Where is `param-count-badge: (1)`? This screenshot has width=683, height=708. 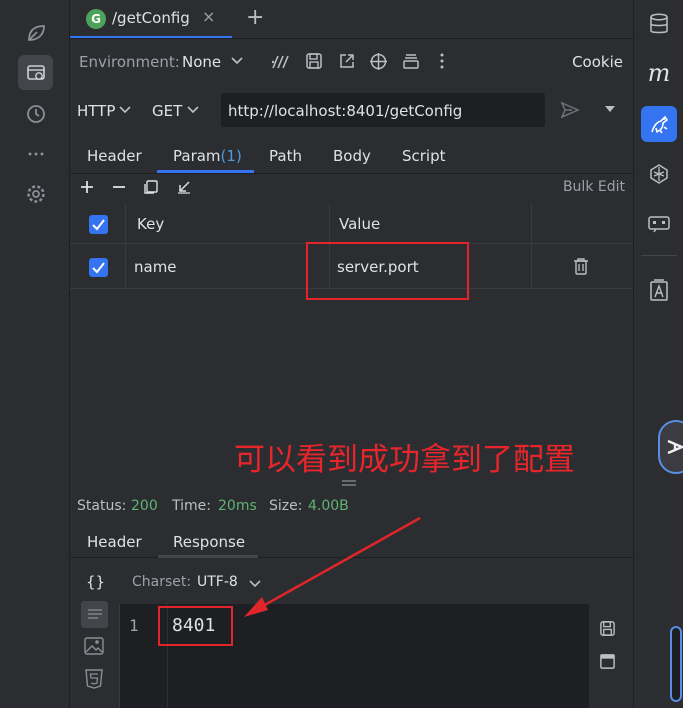
param-count-badge: (1) is located at coordinates (231, 156).